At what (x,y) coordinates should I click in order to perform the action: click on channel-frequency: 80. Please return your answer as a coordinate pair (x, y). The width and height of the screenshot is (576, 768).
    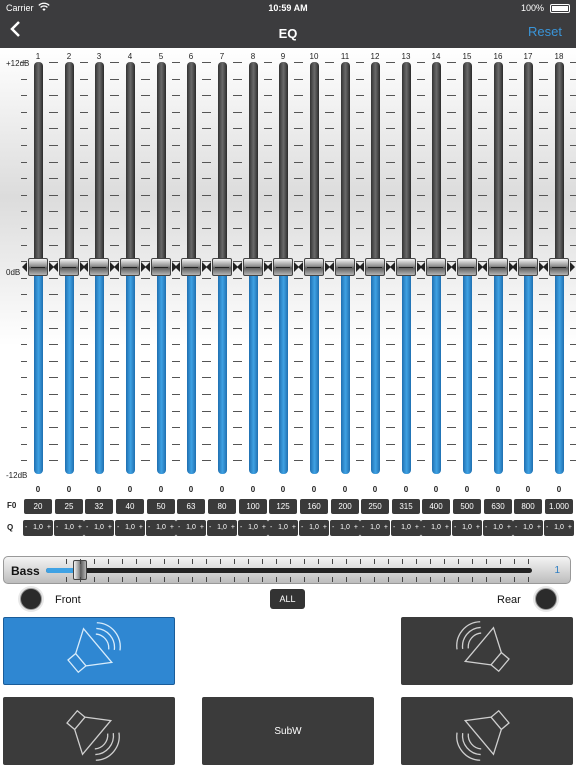
    Looking at the image, I should click on (222, 506).